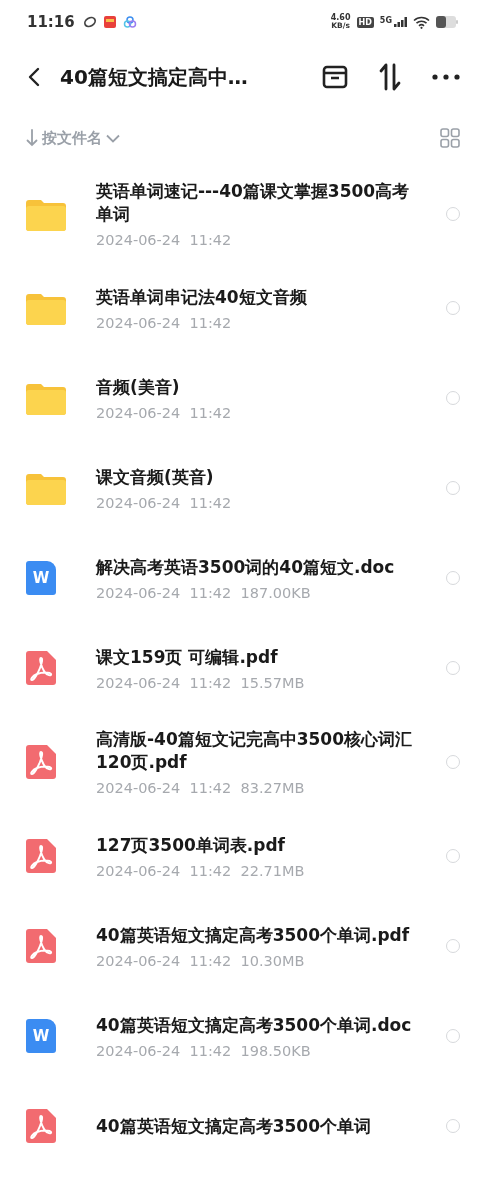  Describe the element at coordinates (450, 138) in the screenshot. I see `grid-view-button` at that location.